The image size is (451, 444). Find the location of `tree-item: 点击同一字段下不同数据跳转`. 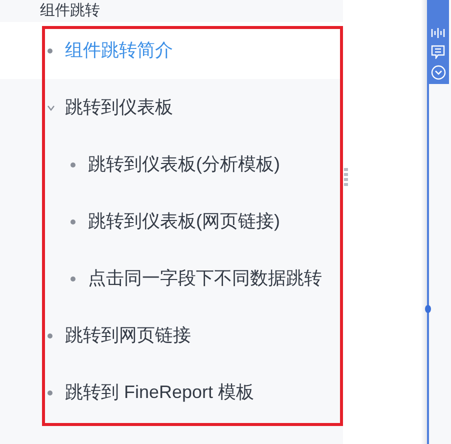

tree-item: 点击同一字段下不同数据跳转 is located at coordinates (171, 278).